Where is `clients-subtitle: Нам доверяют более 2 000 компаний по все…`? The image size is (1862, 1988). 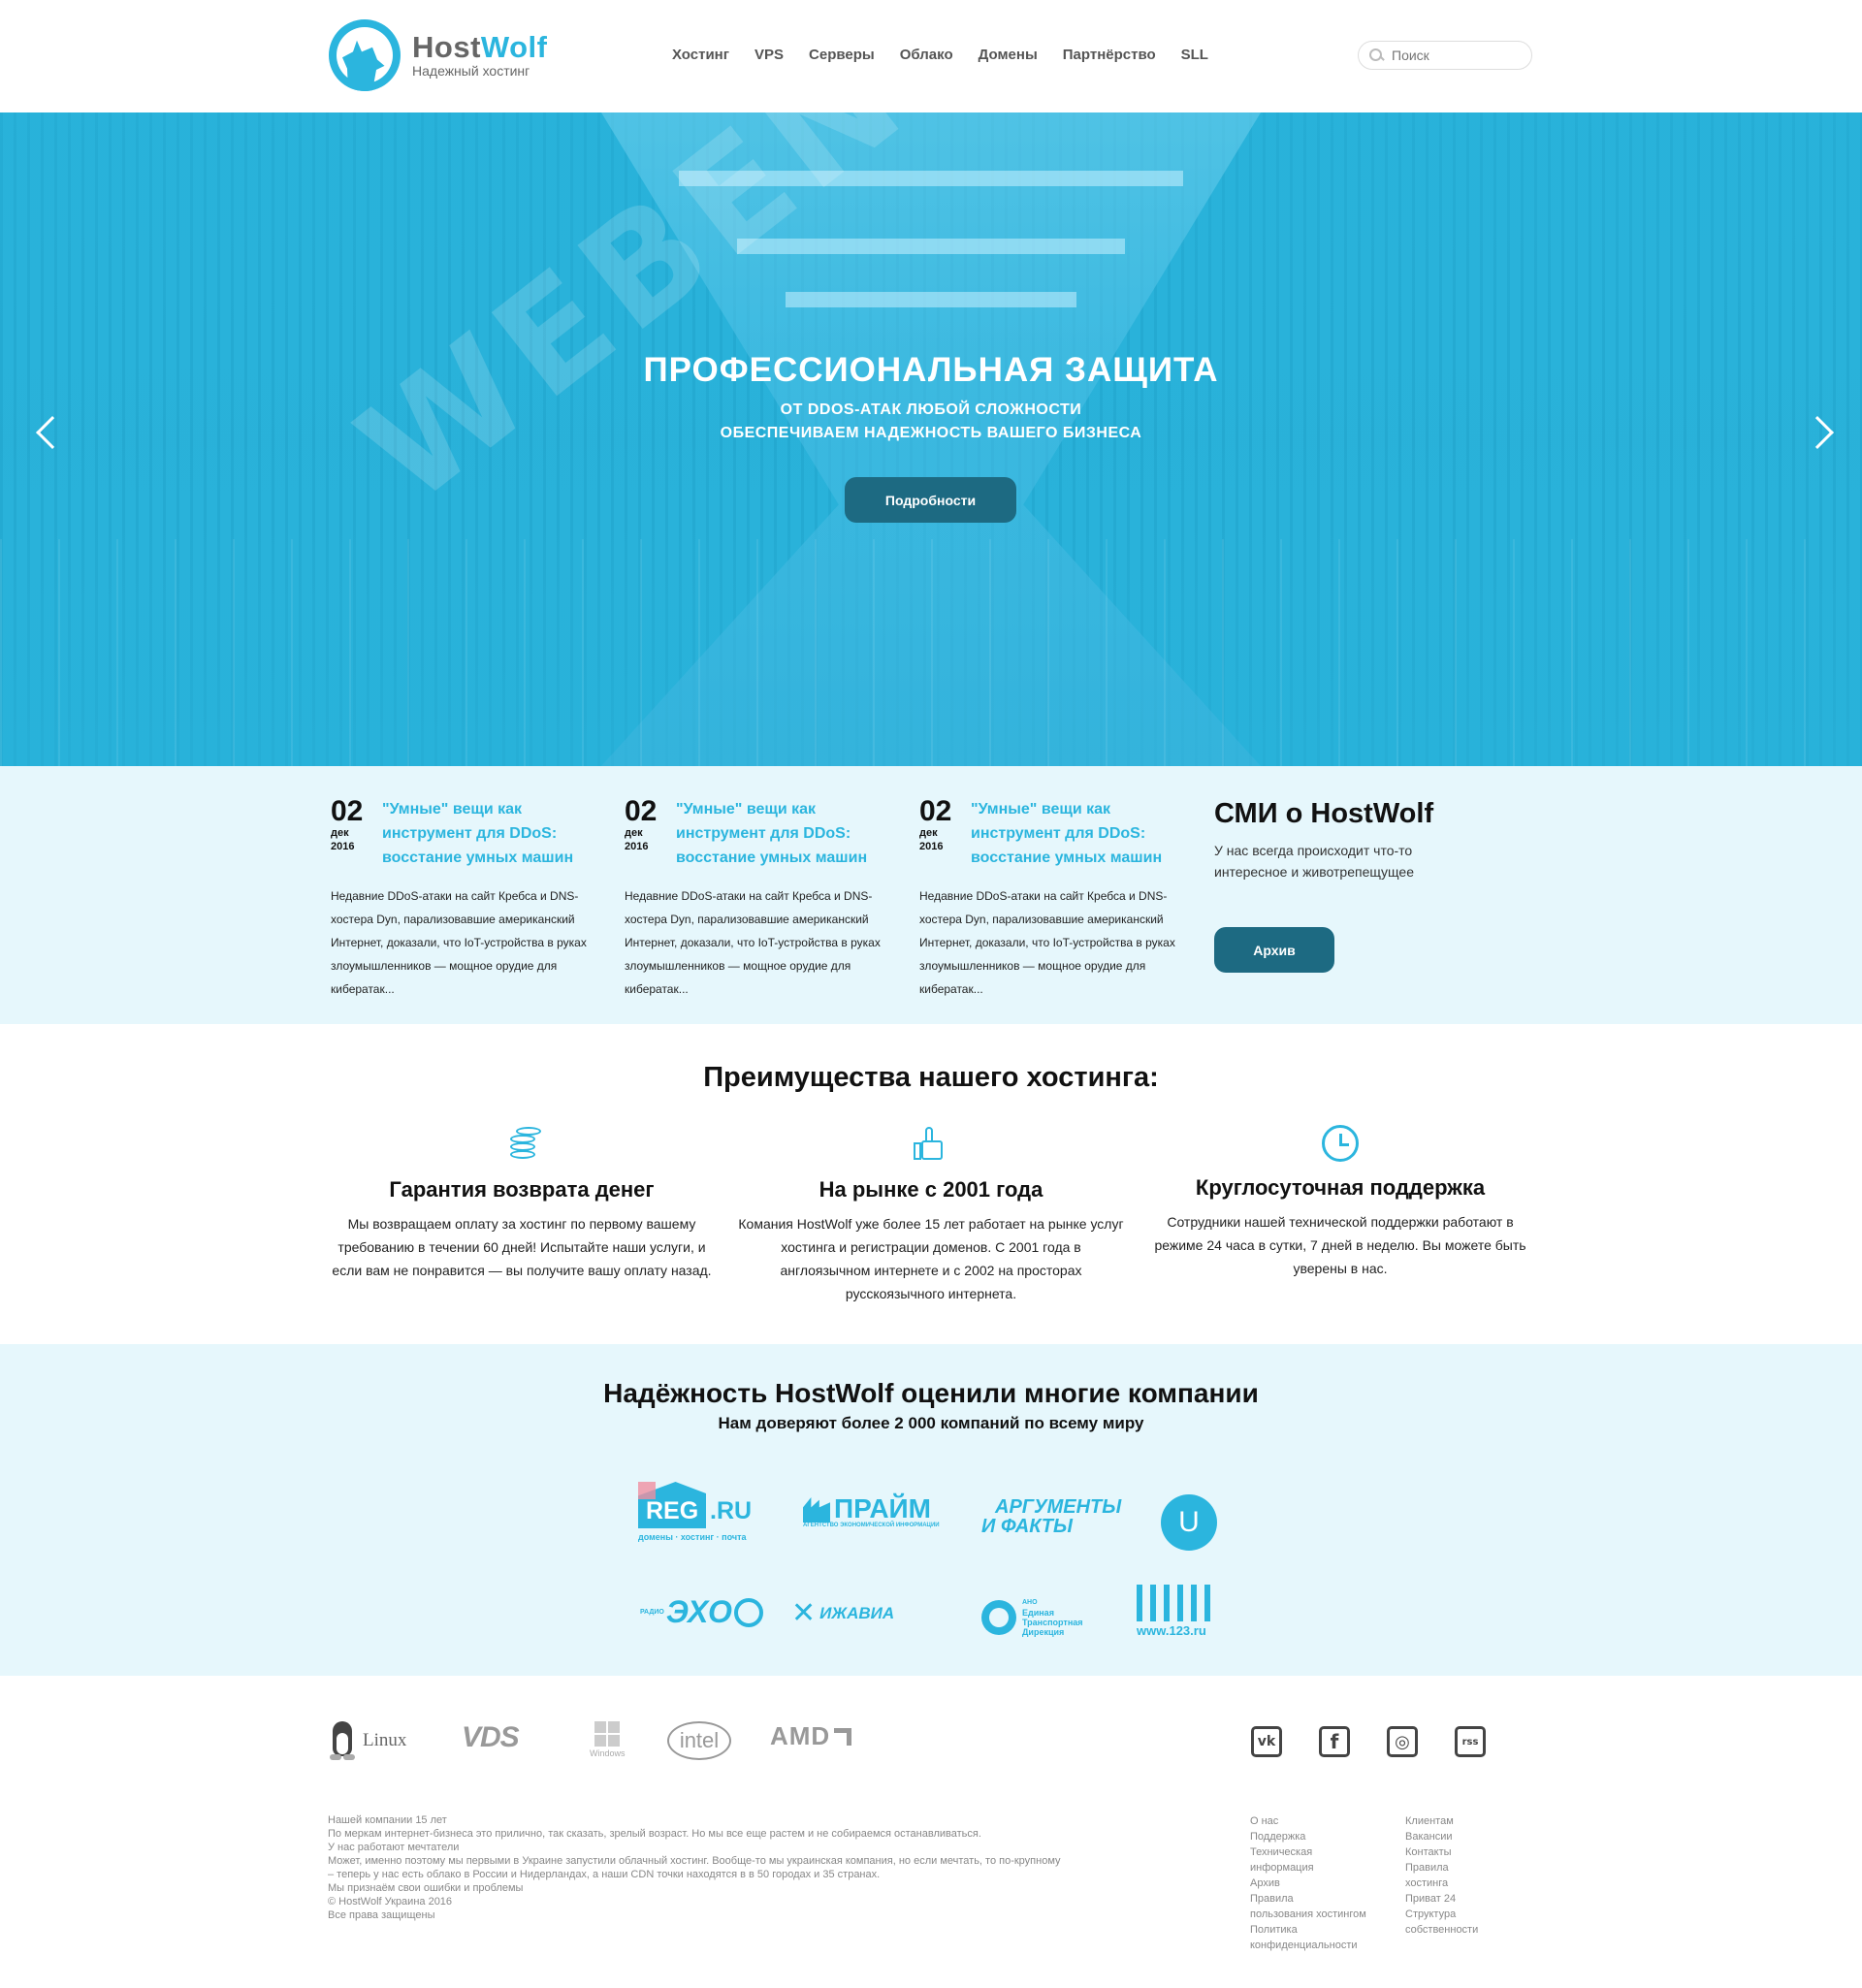 clients-subtitle: Нам доверяют более 2 000 компаний по все… is located at coordinates (931, 1423).